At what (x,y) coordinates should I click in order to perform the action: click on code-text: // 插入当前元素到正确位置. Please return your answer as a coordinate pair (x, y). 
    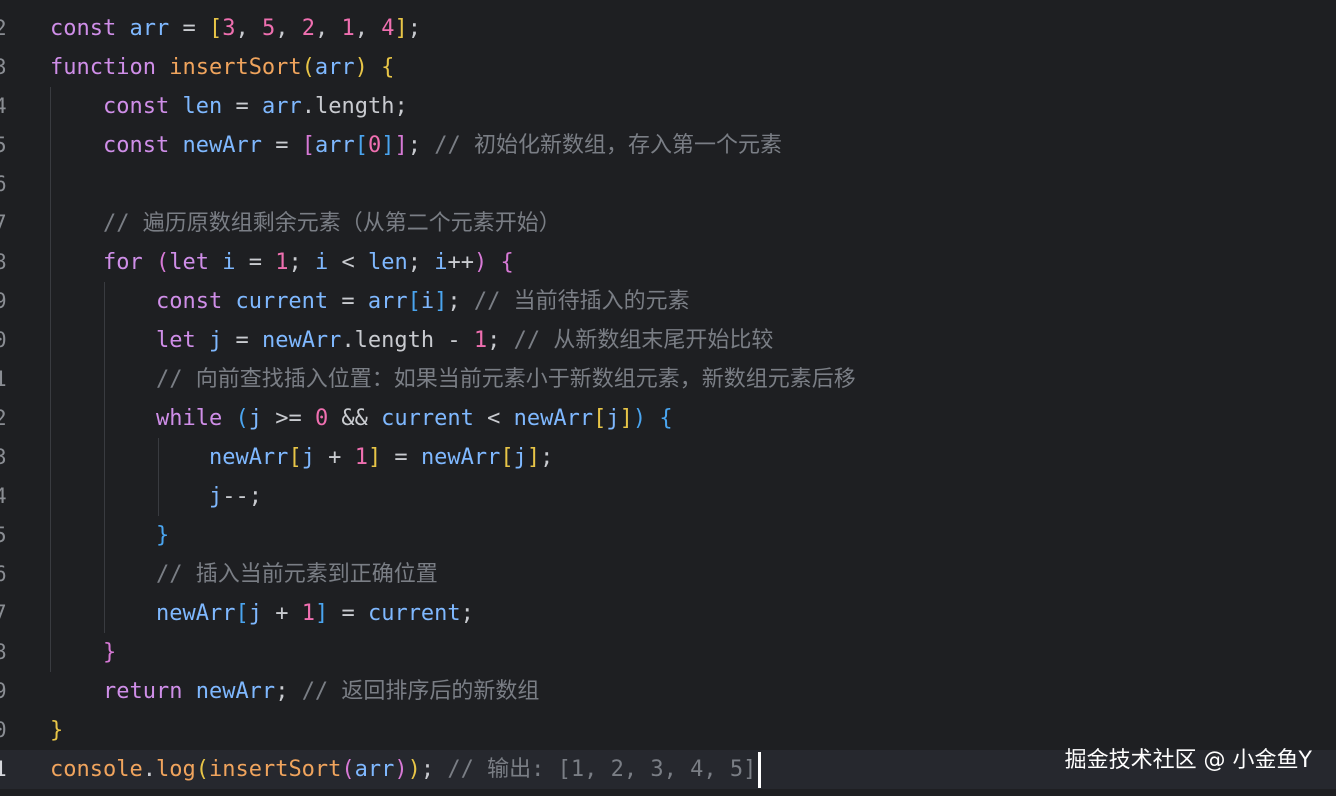
    Looking at the image, I should click on (244, 574).